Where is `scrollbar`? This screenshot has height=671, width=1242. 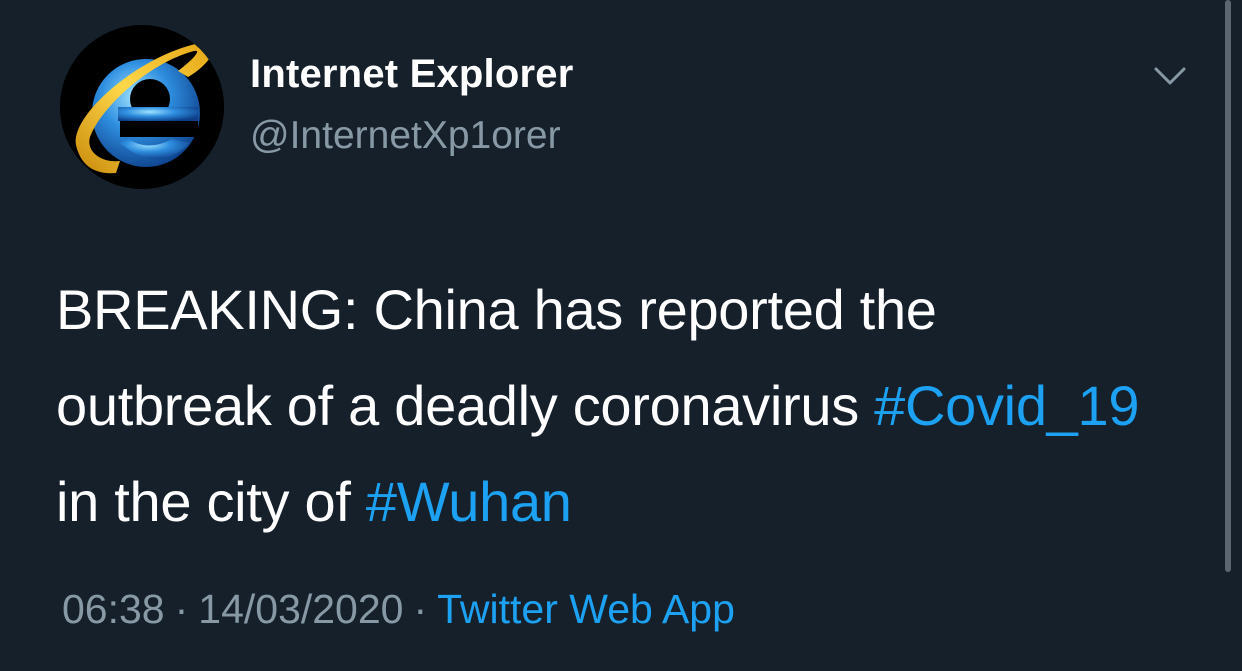 scrollbar is located at coordinates (1228, 286).